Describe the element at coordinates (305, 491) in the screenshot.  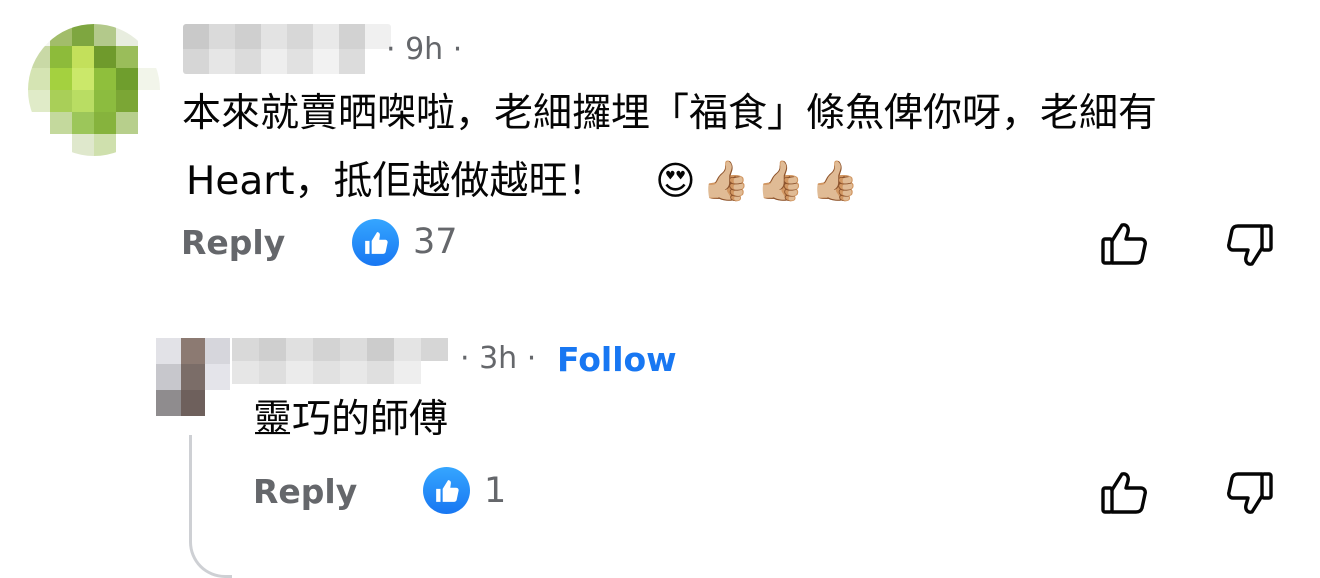
I see `reply-button-2: Reply` at that location.